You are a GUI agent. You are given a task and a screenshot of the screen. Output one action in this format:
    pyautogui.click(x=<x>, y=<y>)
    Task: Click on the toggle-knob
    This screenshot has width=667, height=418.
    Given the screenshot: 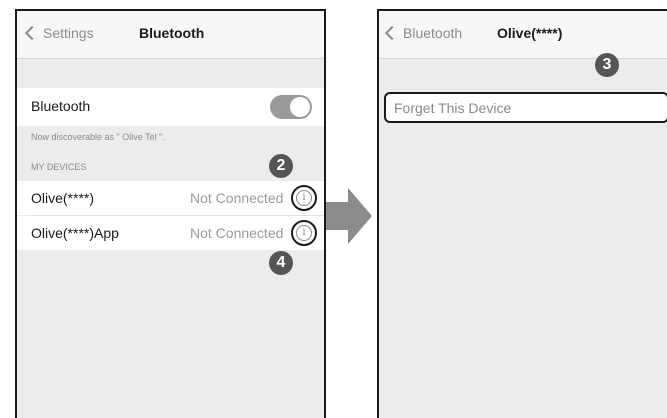 What is the action you would take?
    pyautogui.click(x=300, y=107)
    